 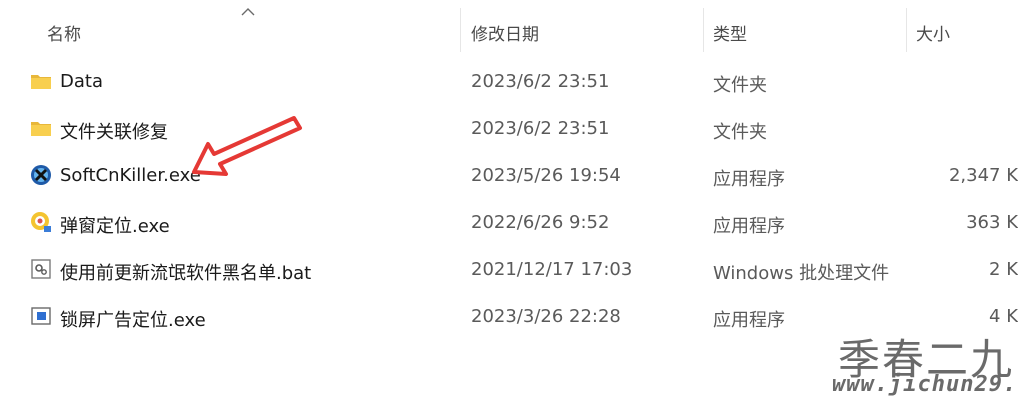 I want to click on softcnkiller-app-icon, so click(x=41, y=175).